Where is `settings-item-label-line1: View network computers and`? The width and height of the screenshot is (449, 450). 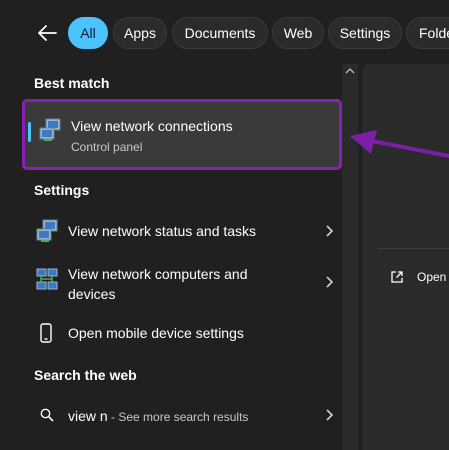 settings-item-label-line1: View network computers and is located at coordinates (158, 274).